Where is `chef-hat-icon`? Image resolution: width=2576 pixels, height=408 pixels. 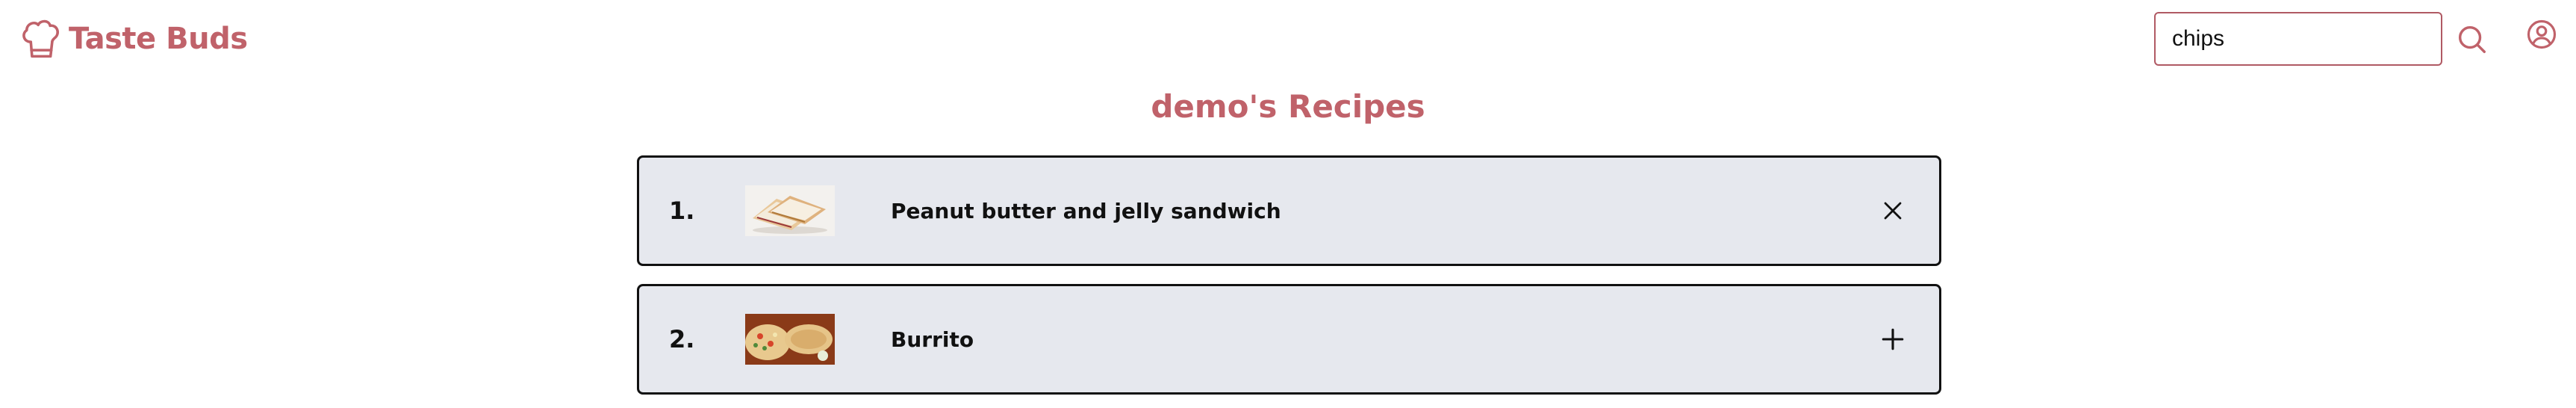
chef-hat-icon is located at coordinates (40, 38).